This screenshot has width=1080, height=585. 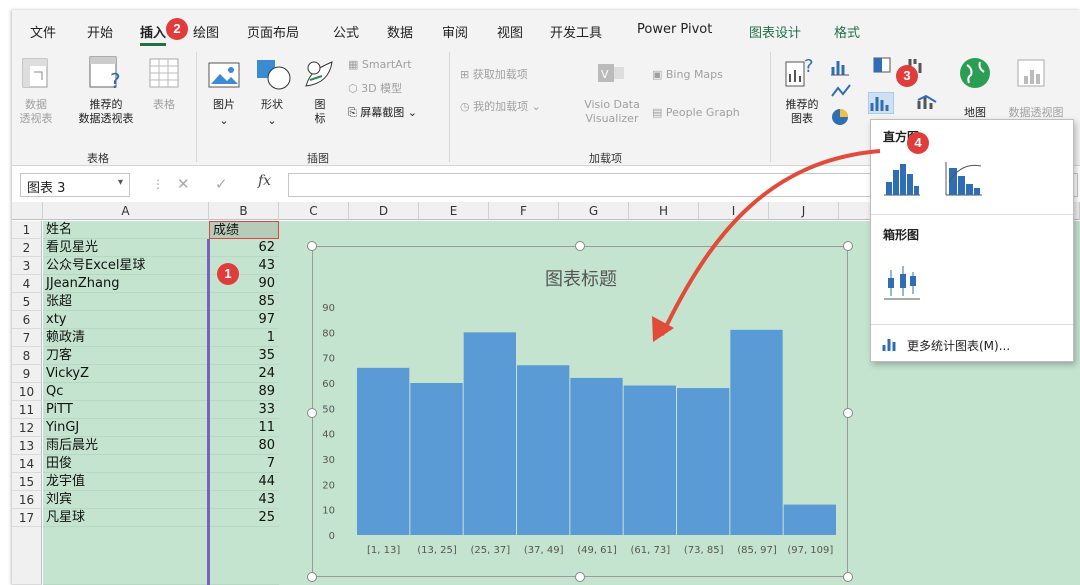 What do you see at coordinates (770, 242) in the screenshot?
I see `arrow-line` at bounding box center [770, 242].